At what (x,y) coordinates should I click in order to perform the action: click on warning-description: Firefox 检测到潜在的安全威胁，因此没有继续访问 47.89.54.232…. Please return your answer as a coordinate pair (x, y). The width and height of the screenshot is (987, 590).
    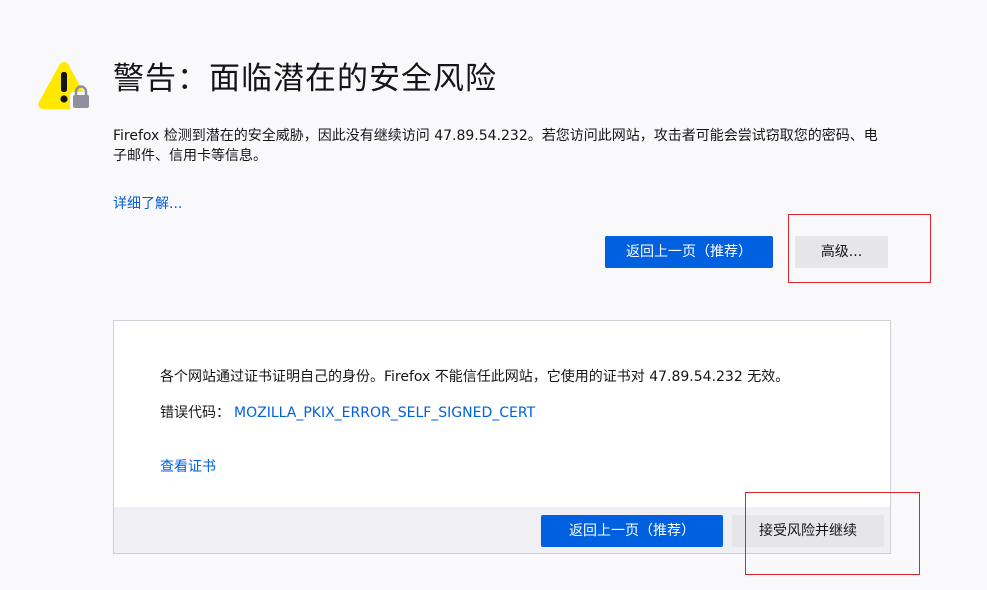
    Looking at the image, I should click on (495, 146).